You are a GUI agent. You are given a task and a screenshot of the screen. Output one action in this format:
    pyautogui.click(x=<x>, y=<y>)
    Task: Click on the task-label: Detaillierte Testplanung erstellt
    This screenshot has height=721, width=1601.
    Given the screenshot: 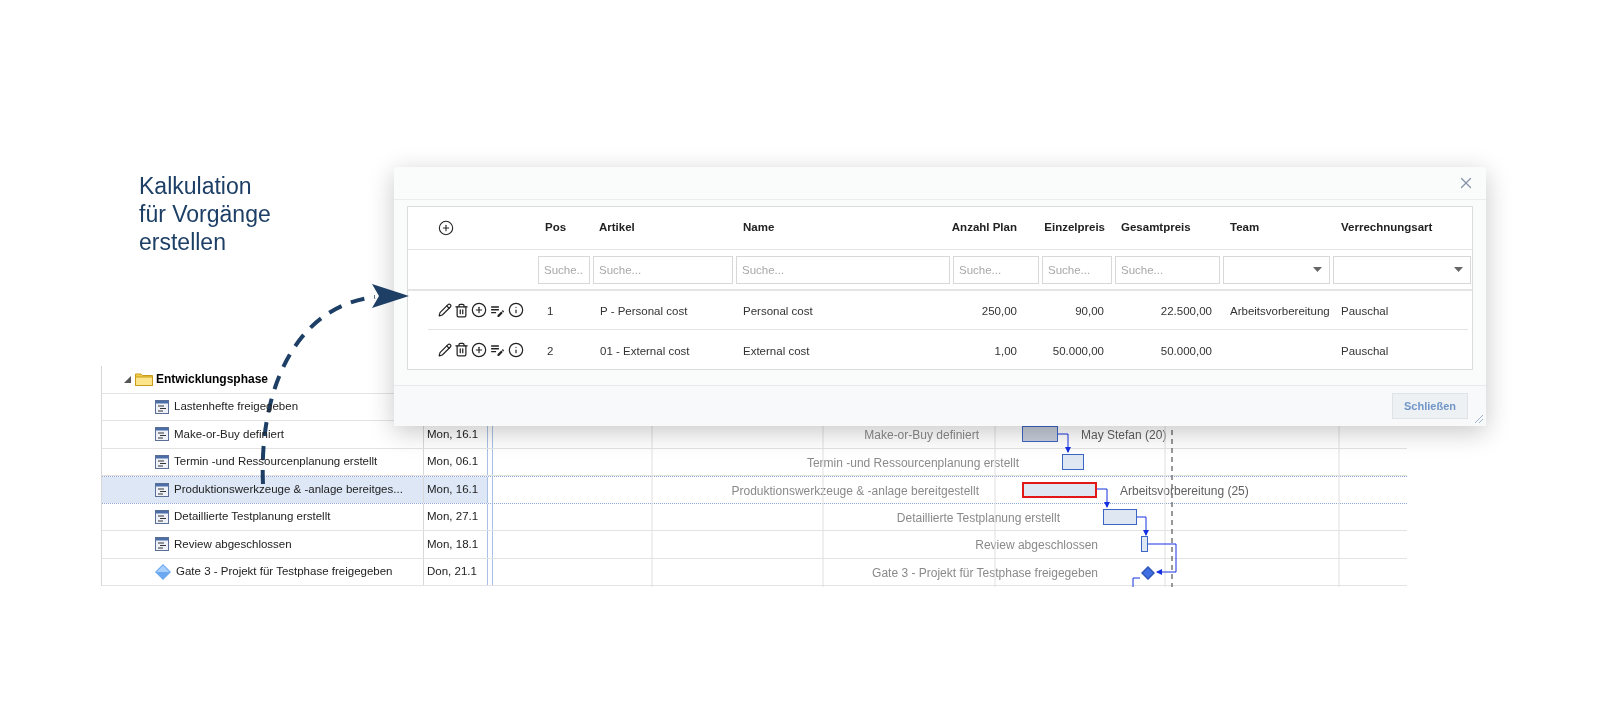 What is the action you would take?
    pyautogui.click(x=978, y=518)
    